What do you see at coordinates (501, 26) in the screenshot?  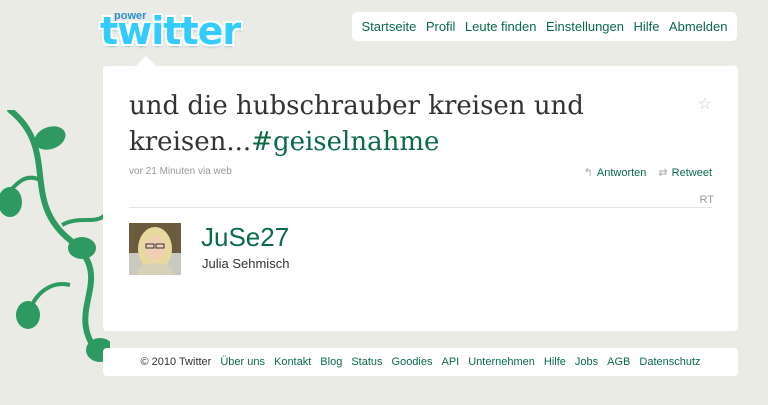 I see `nav-find-people: Leute finden` at bounding box center [501, 26].